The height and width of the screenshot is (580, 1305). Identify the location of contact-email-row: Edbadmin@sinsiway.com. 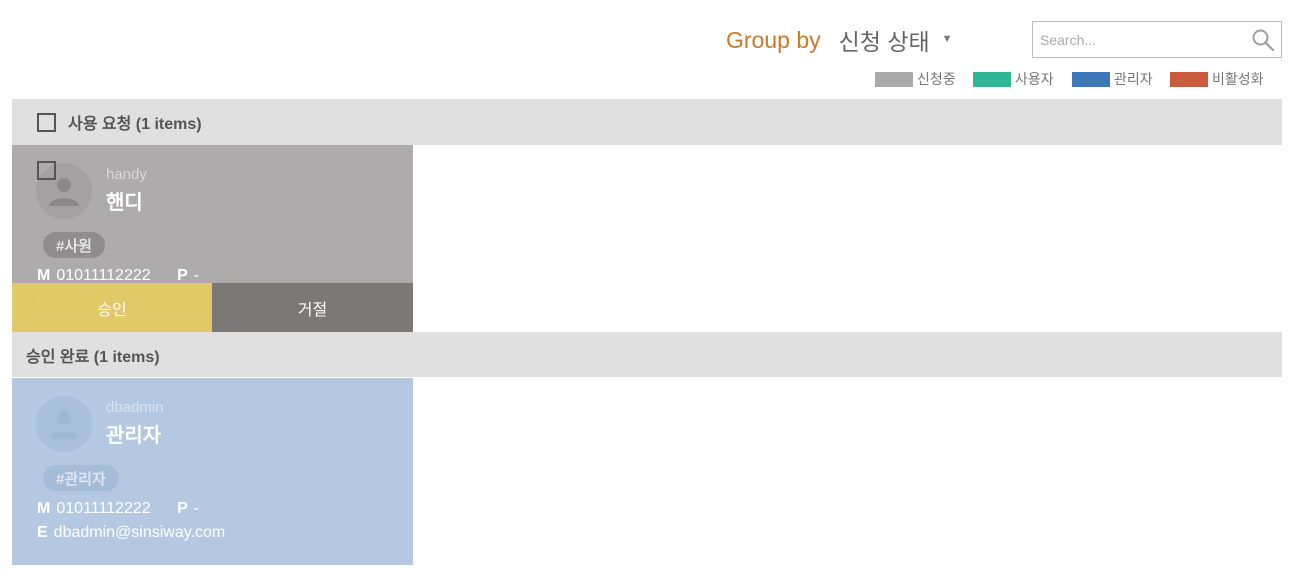
(131, 533).